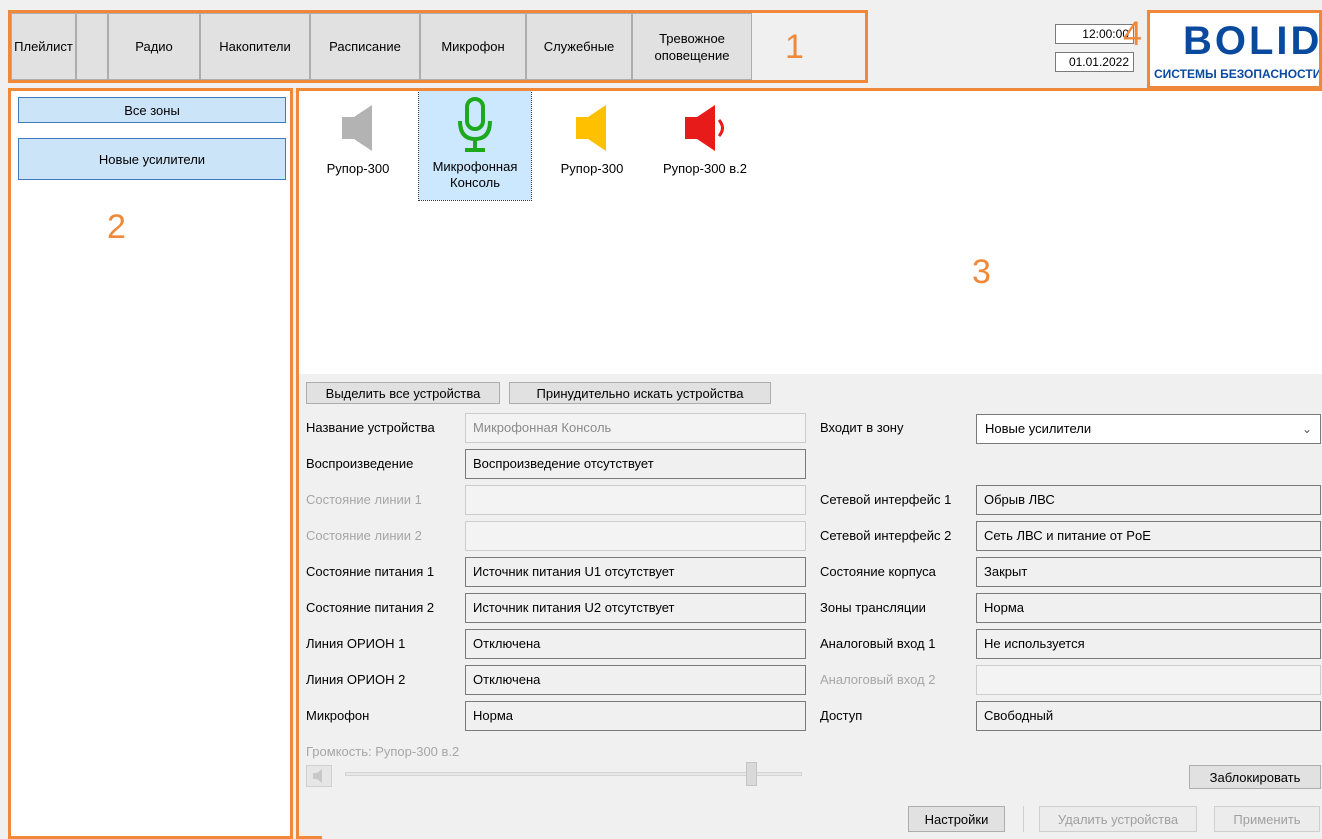 The height and width of the screenshot is (839, 1322). I want to click on zone-item-new-amplifiers: Новые усилители, so click(152, 159).